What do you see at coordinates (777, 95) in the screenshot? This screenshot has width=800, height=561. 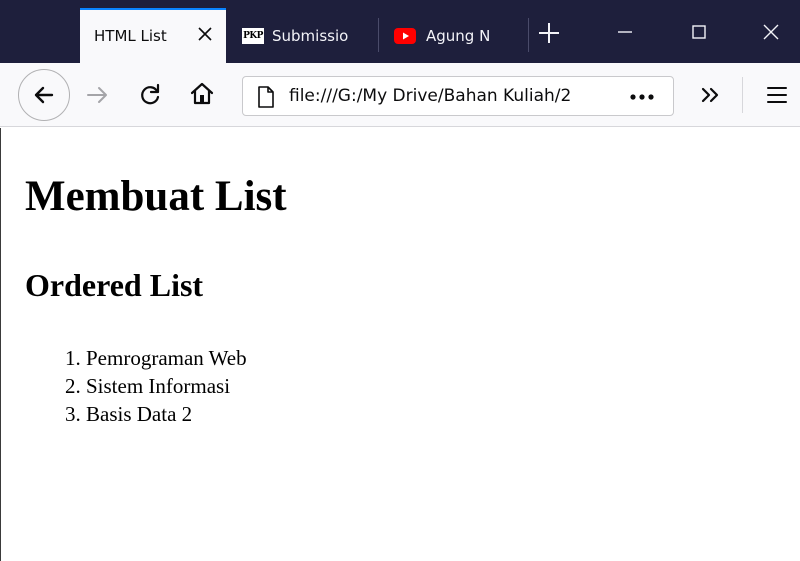 I see `hamburger-menu-icon` at bounding box center [777, 95].